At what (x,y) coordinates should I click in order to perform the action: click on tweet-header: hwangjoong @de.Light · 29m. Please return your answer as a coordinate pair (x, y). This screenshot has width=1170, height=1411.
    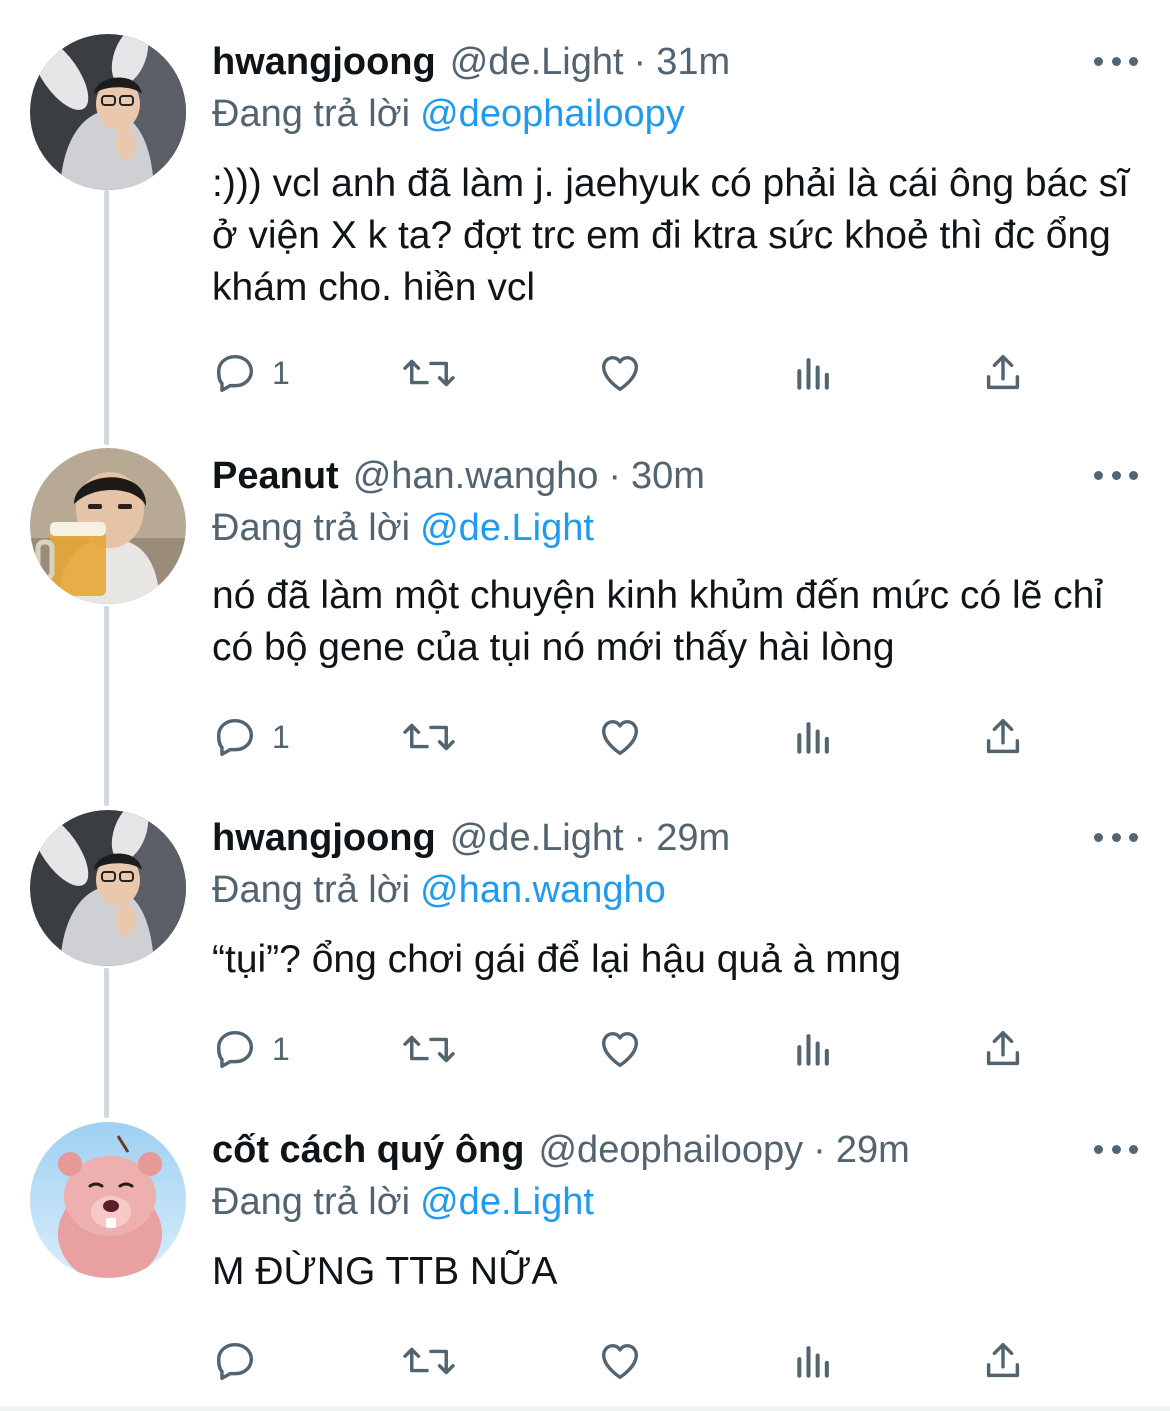
    Looking at the image, I should click on (471, 838).